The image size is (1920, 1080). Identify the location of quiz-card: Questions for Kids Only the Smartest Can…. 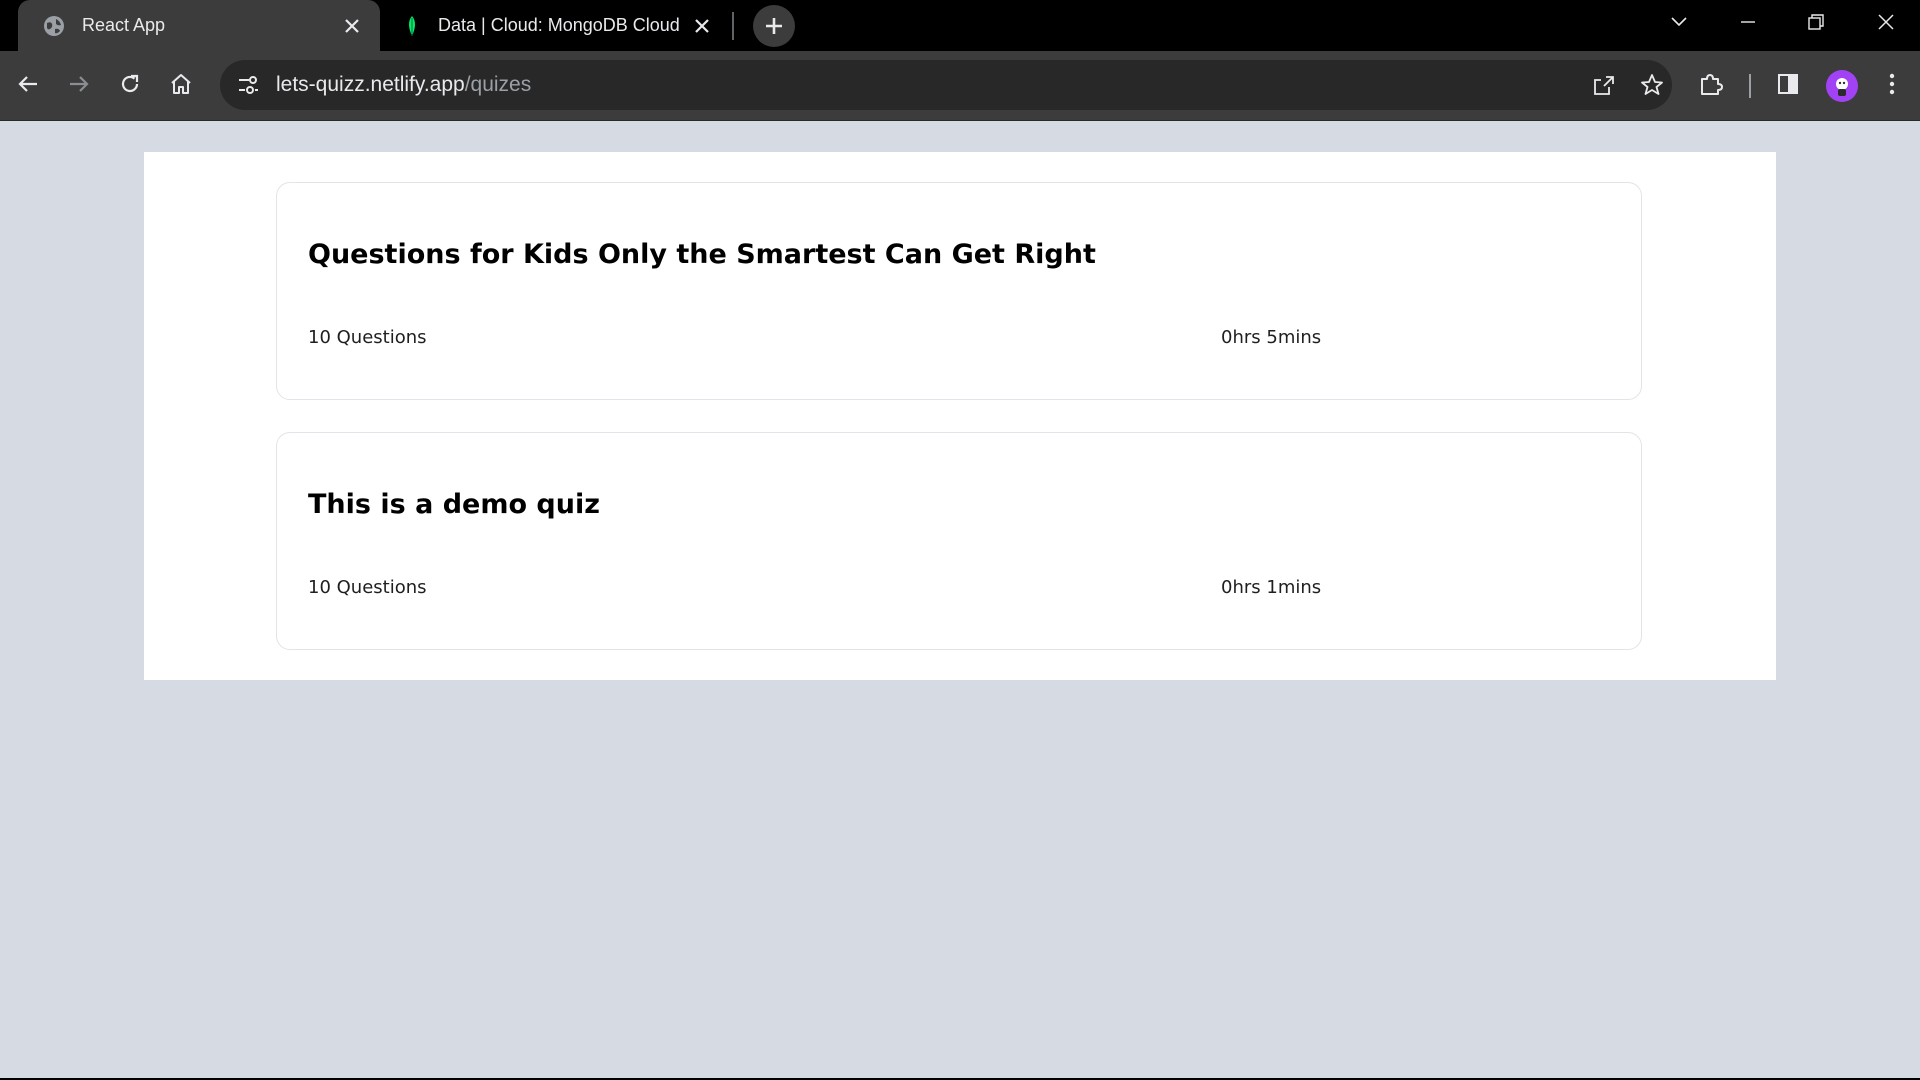
(959, 291).